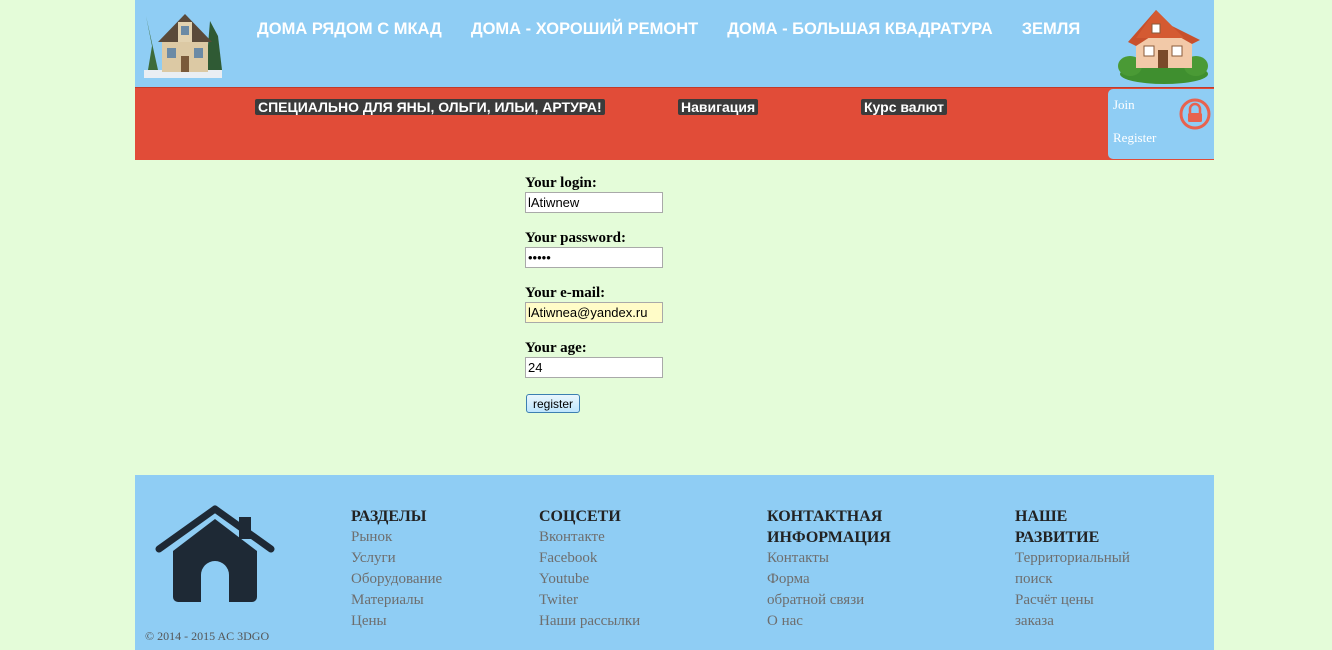  I want to click on footer-link-equipment: Оборудование, so click(396, 579).